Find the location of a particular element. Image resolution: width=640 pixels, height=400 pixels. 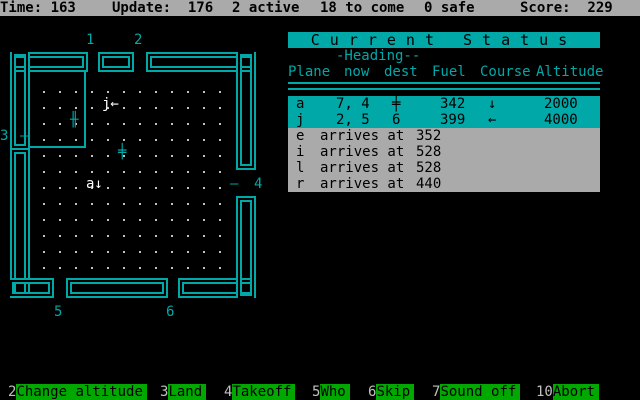

key-land: 3Land is located at coordinates (183, 392).